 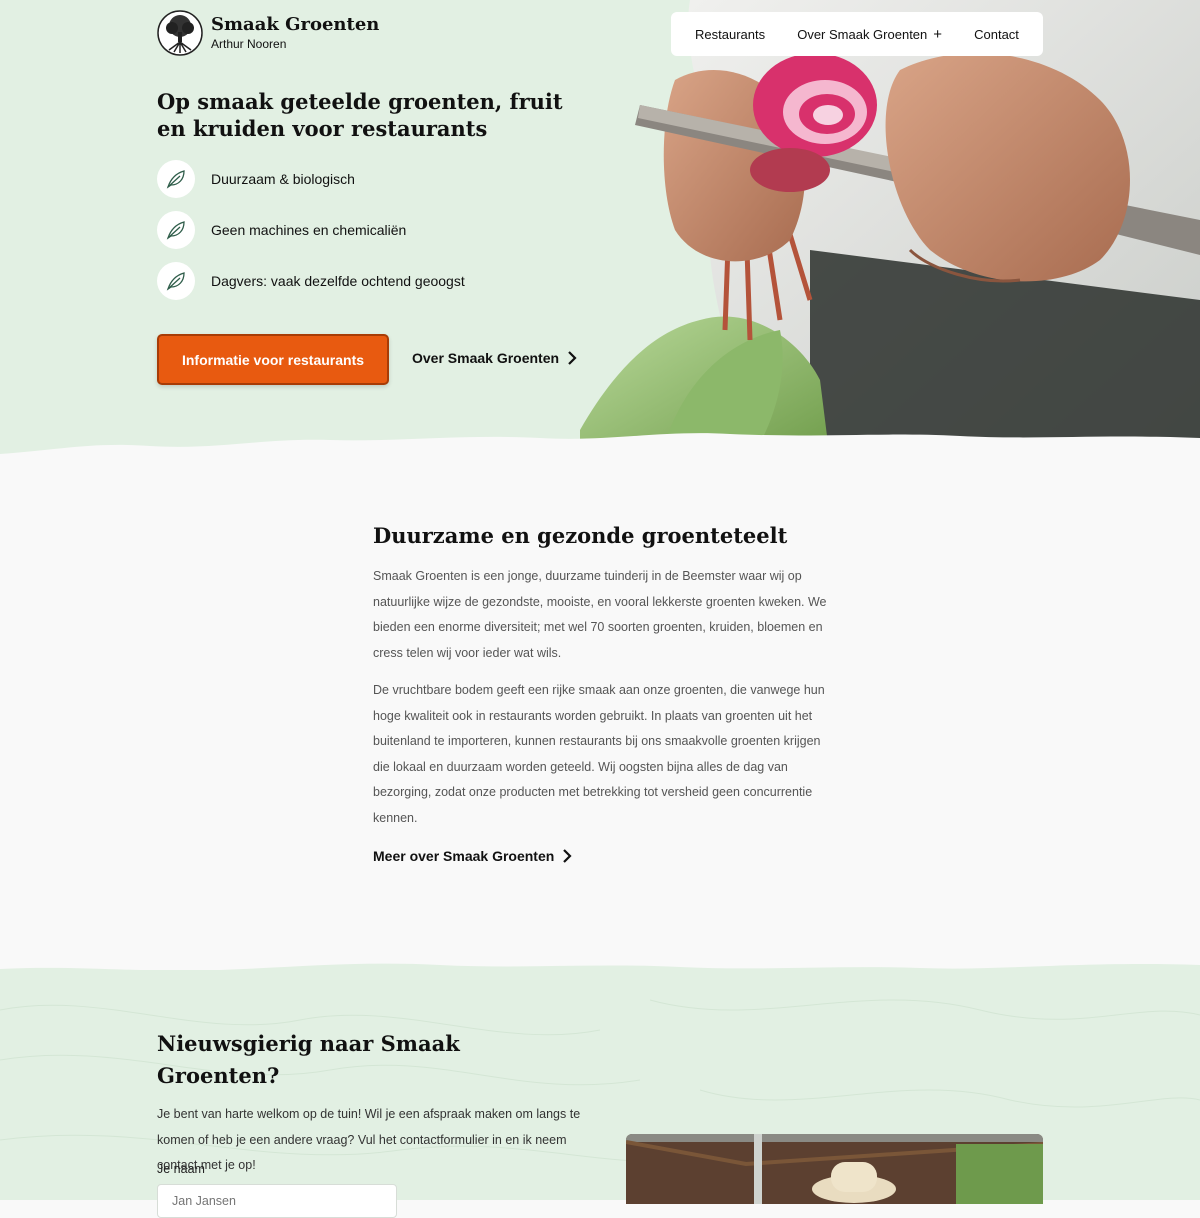 I want to click on feature-label: Geen machines en chemicaliën, so click(x=309, y=230).